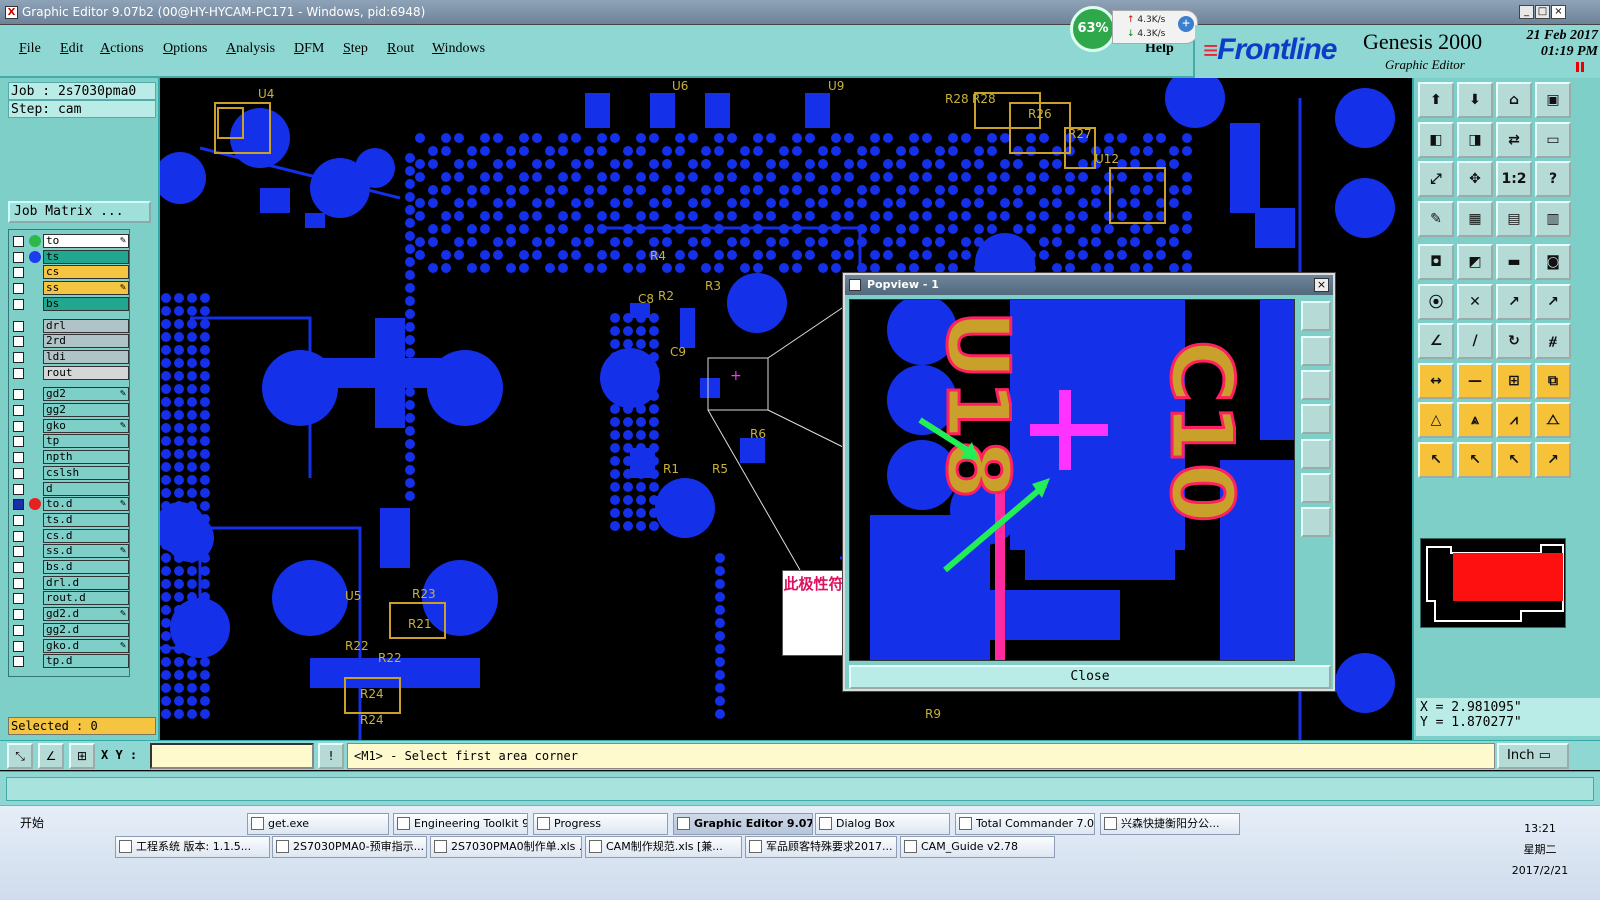  What do you see at coordinates (1553, 459) in the screenshot?
I see `select-d-icon: ↗` at bounding box center [1553, 459].